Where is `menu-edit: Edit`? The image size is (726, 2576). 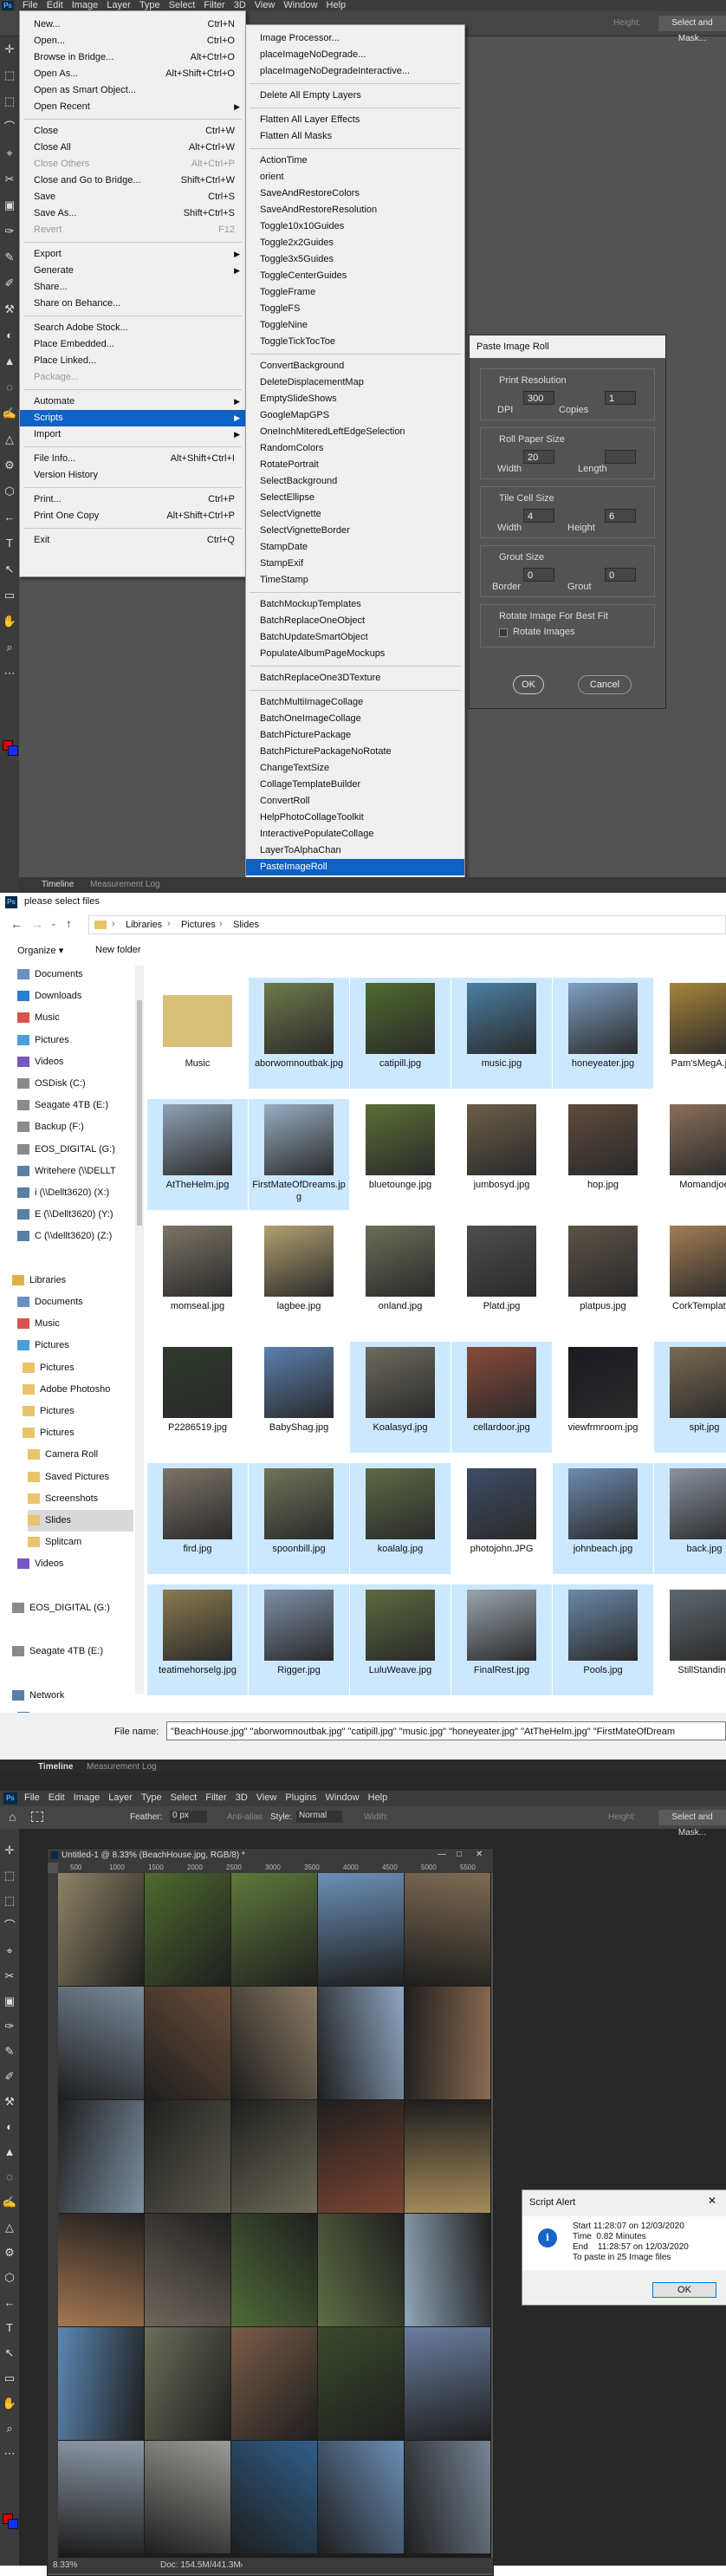 menu-edit: Edit is located at coordinates (57, 1797).